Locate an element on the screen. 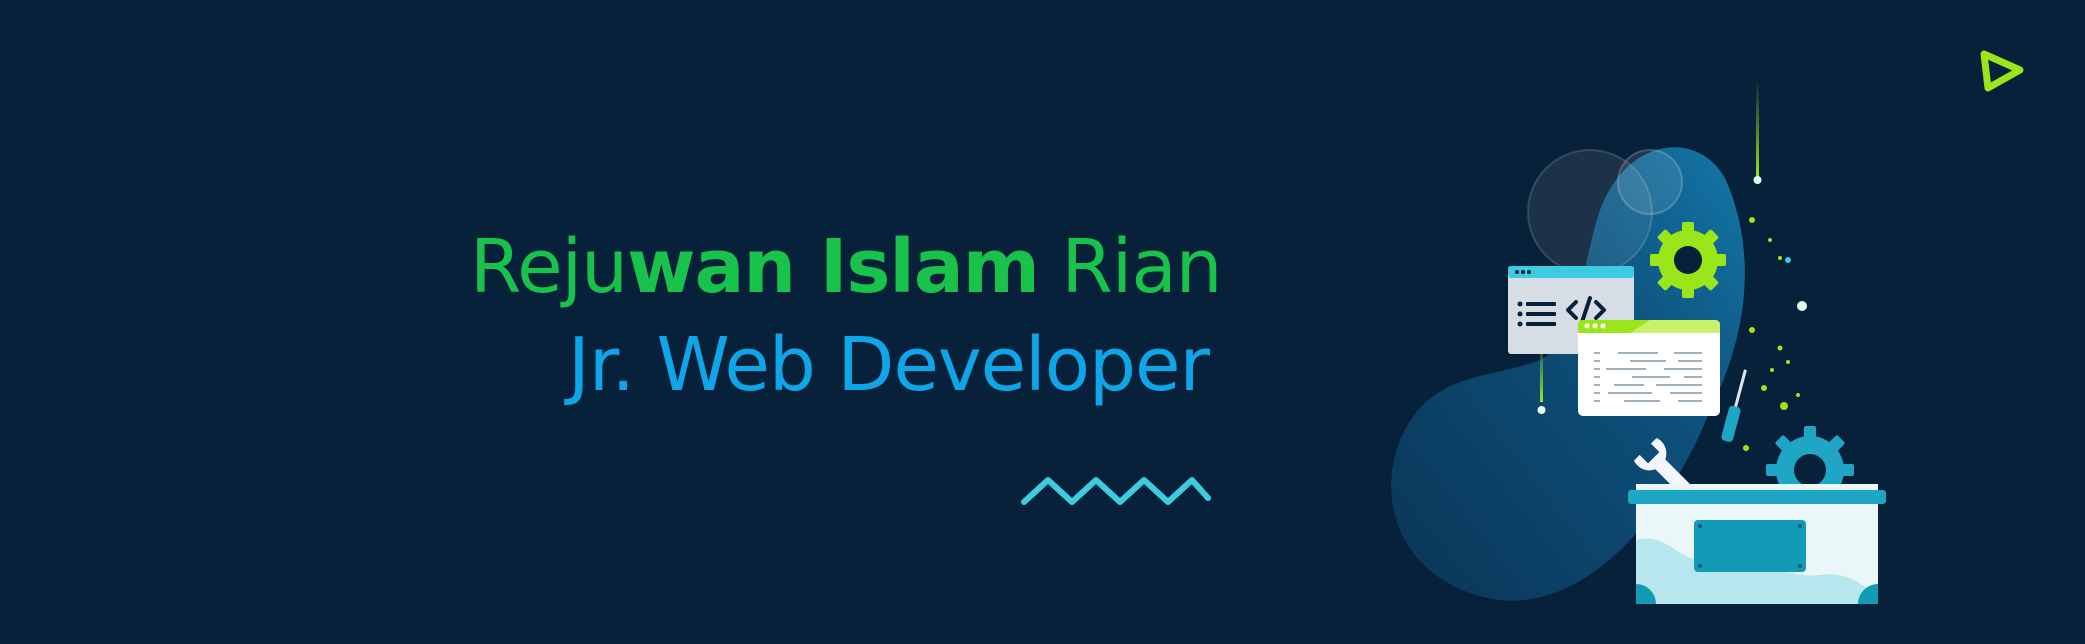  developer-role: Jr. Web Developer is located at coordinates (889, 365).